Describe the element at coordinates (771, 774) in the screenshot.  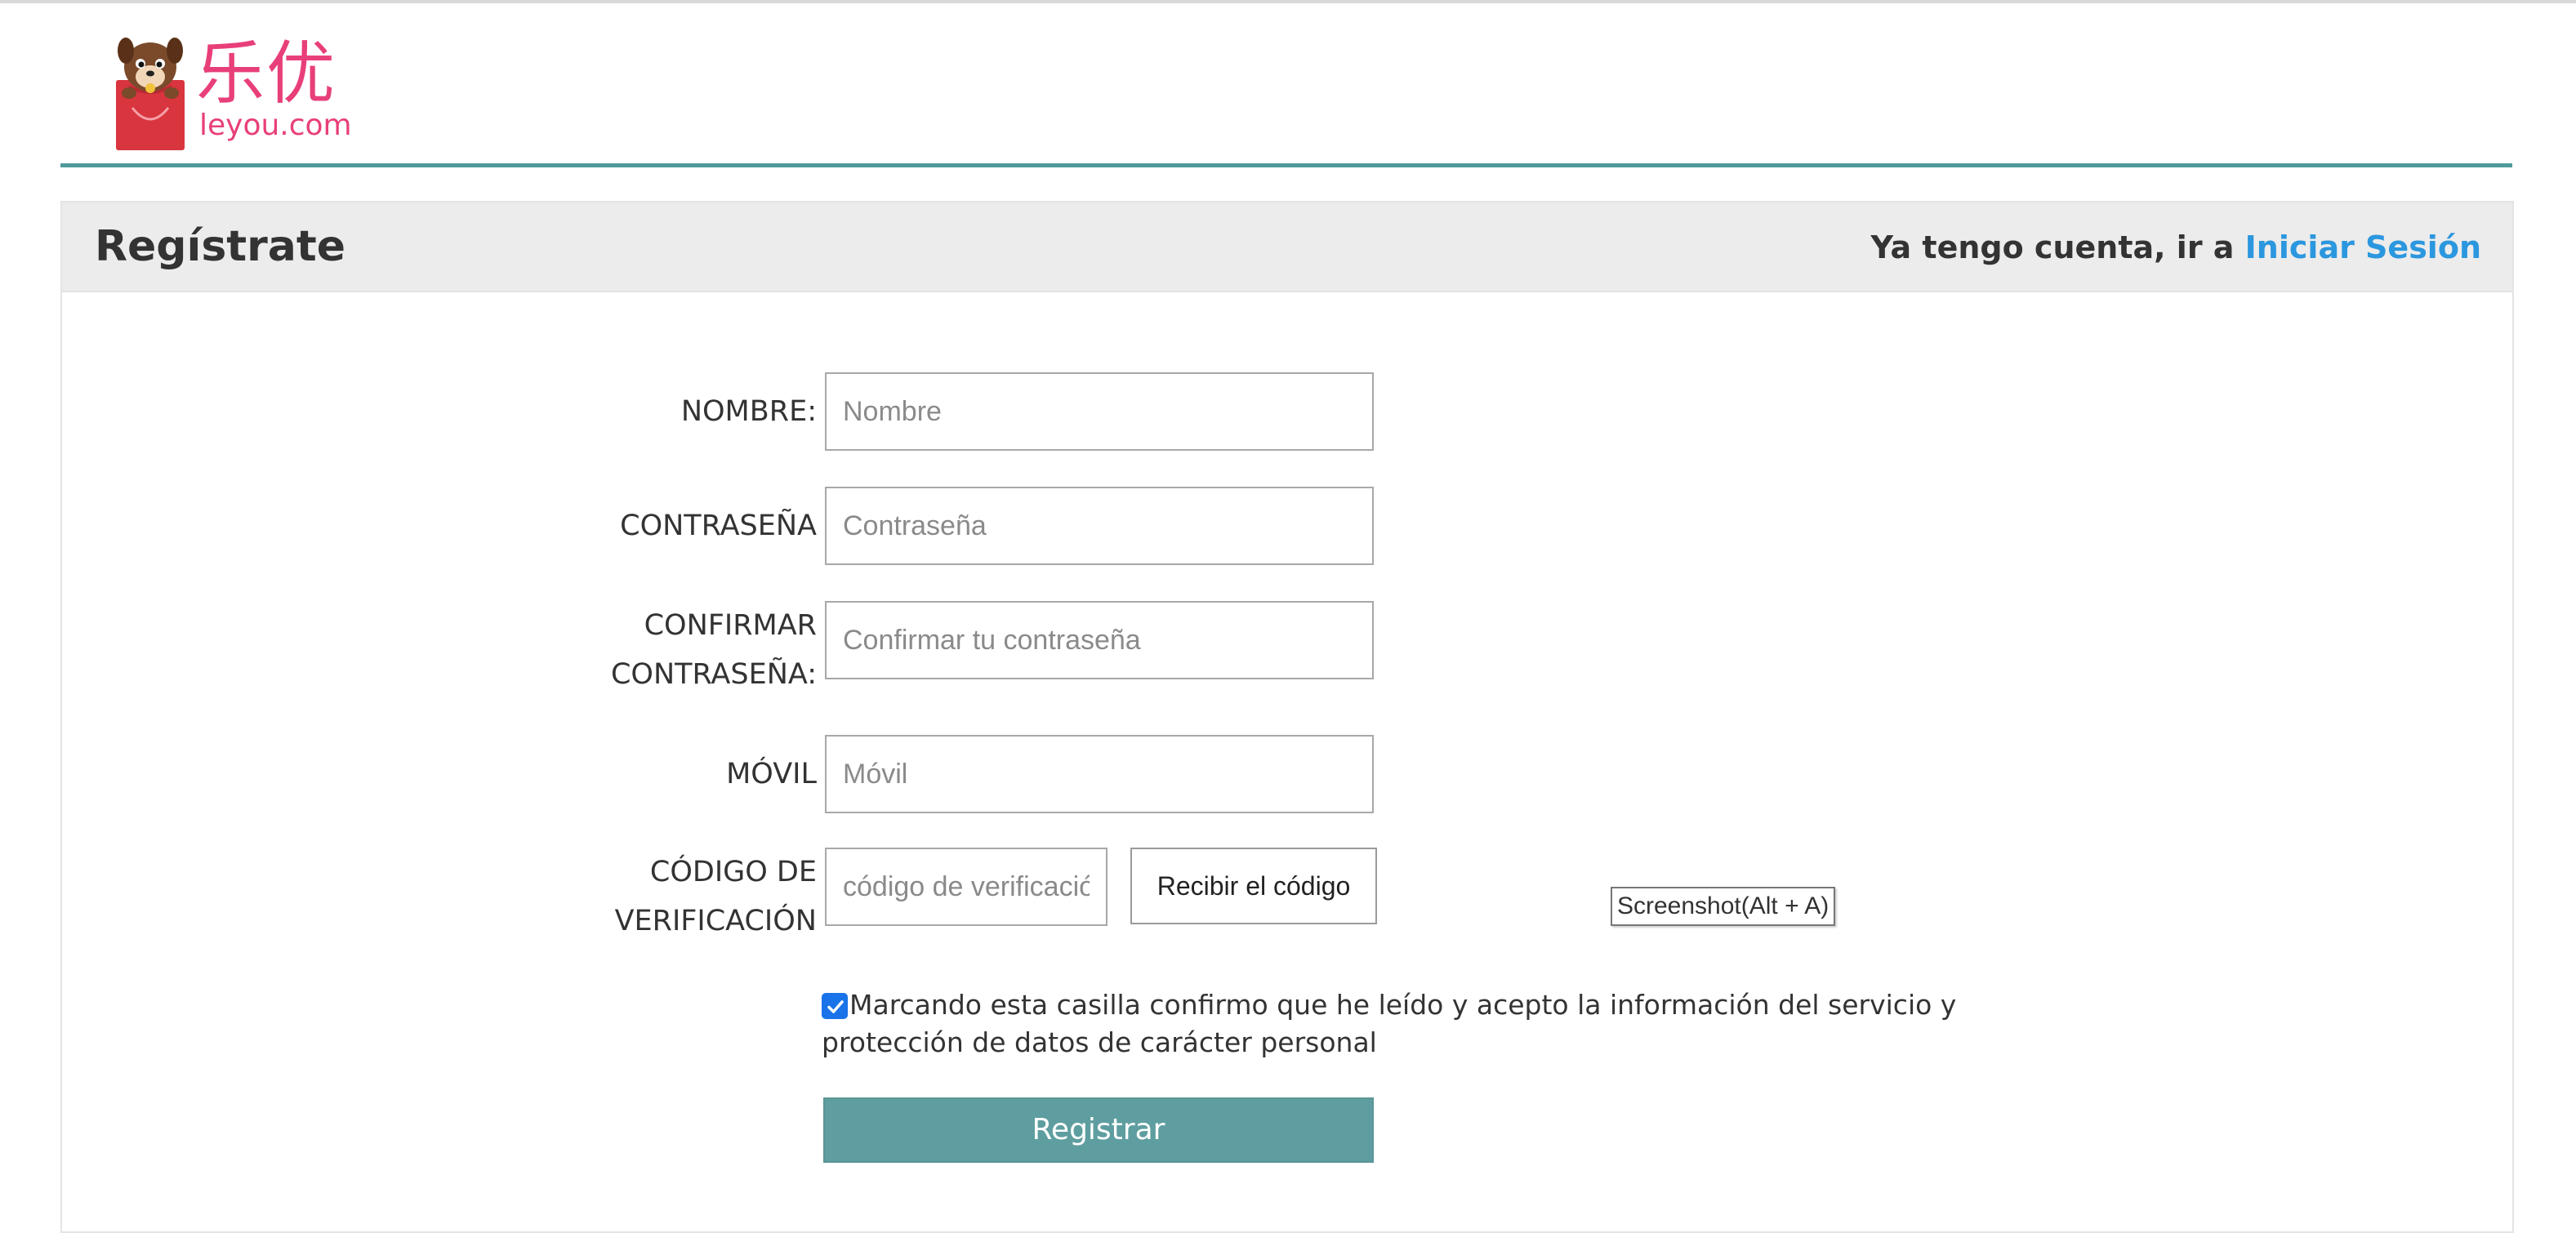
I see `mobile-label: MÓVIL` at that location.